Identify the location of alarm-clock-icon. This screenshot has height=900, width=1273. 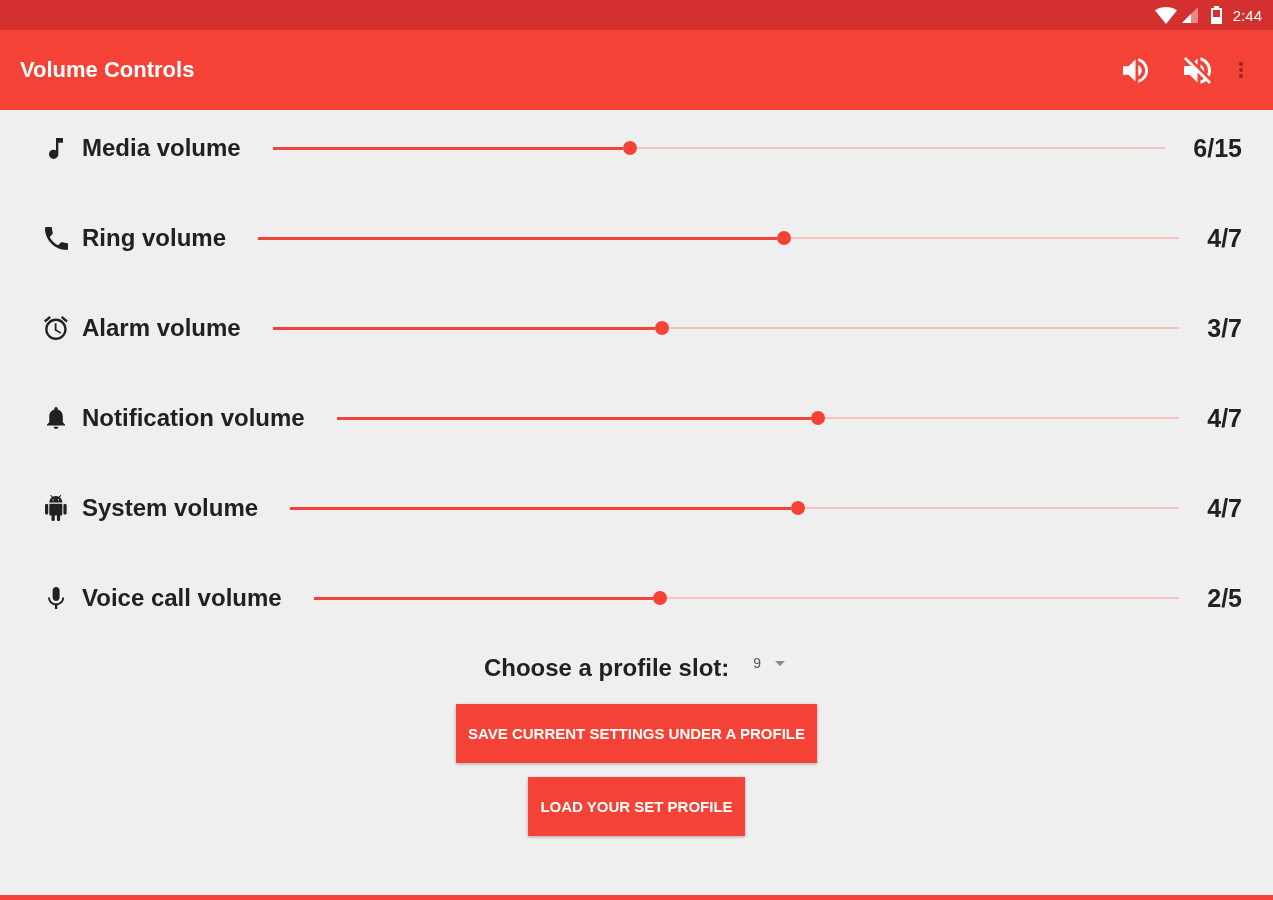
(56, 328).